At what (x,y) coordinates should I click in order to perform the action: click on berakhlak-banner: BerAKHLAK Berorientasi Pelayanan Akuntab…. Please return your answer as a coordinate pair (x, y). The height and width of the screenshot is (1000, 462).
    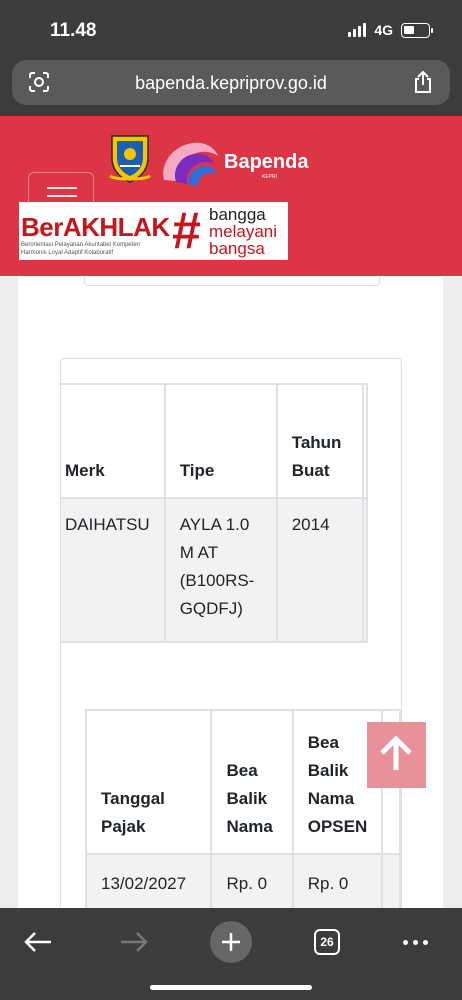
    Looking at the image, I should click on (153, 231).